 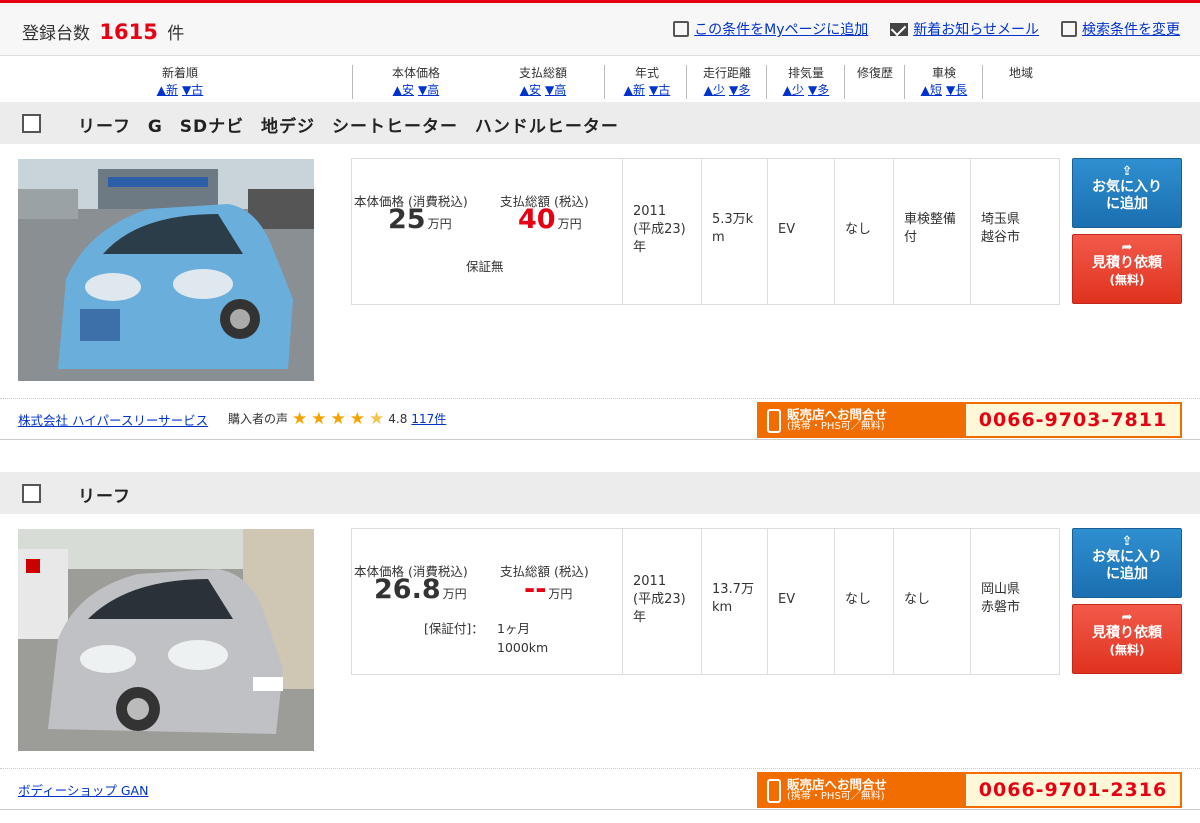 I want to click on add-page-icon, so click(x=681, y=29).